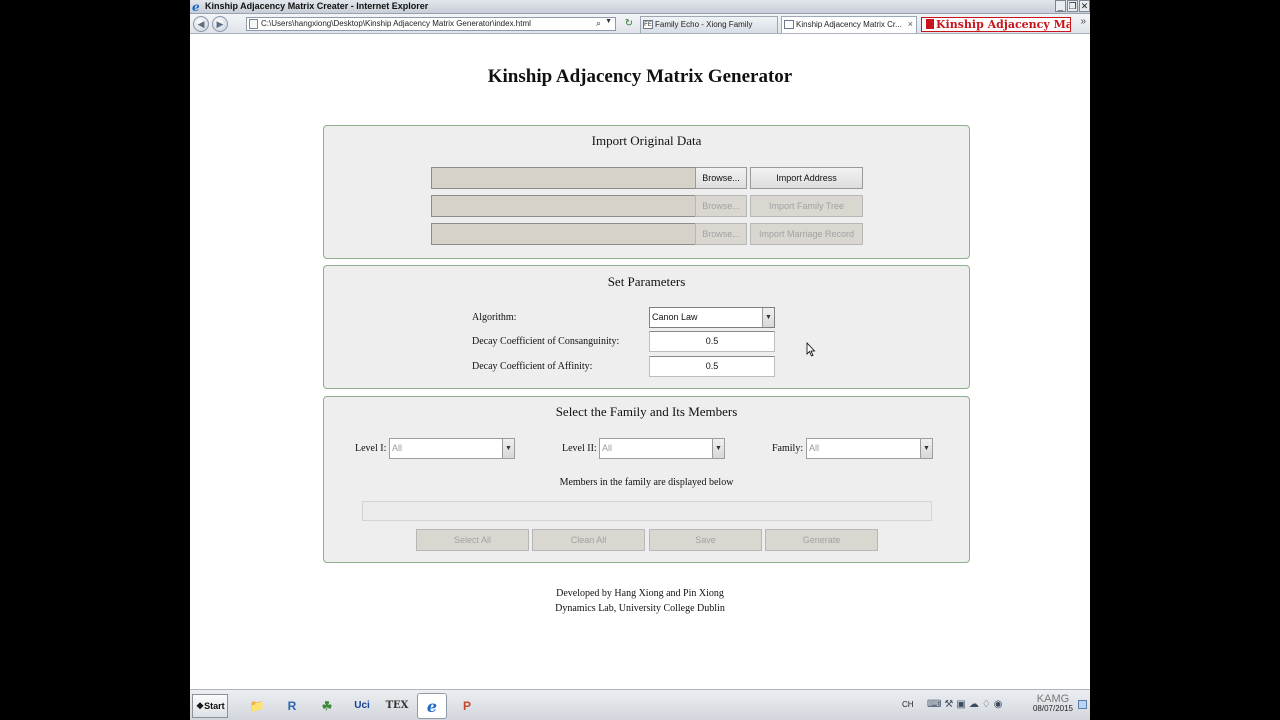  What do you see at coordinates (467, 706) in the screenshot?
I see `powerpoint-icon: P` at bounding box center [467, 706].